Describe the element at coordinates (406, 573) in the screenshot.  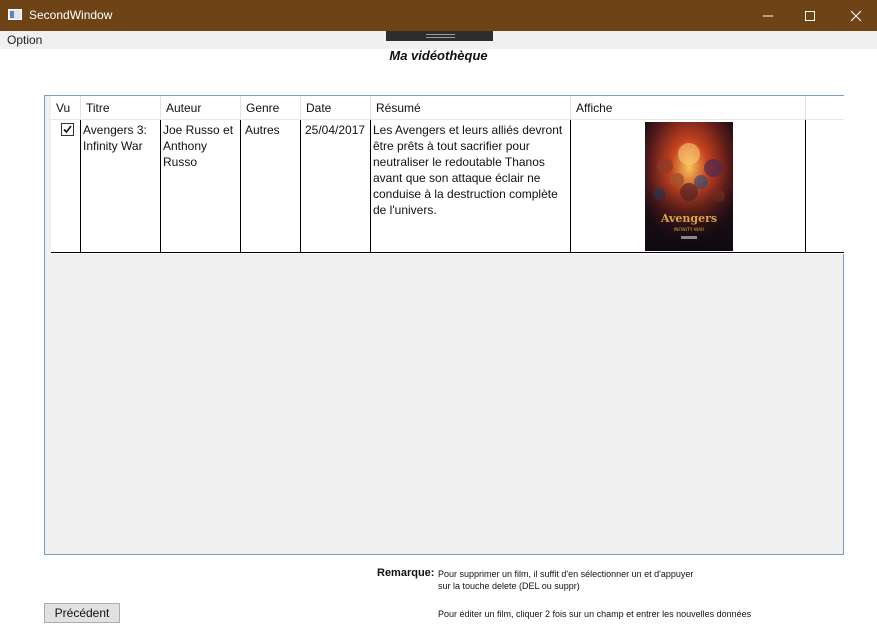
I see `remark-label: Remarque:` at that location.